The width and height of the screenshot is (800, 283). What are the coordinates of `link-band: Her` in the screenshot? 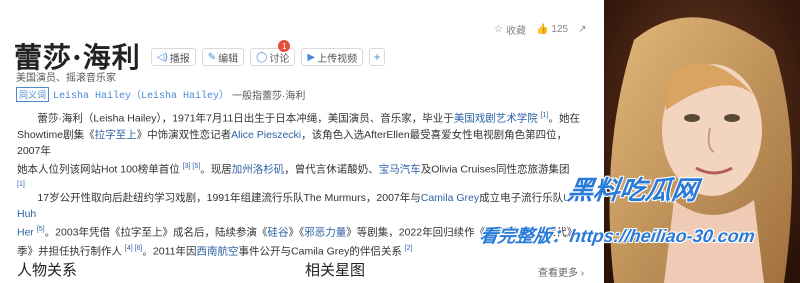 It's located at (25, 233).